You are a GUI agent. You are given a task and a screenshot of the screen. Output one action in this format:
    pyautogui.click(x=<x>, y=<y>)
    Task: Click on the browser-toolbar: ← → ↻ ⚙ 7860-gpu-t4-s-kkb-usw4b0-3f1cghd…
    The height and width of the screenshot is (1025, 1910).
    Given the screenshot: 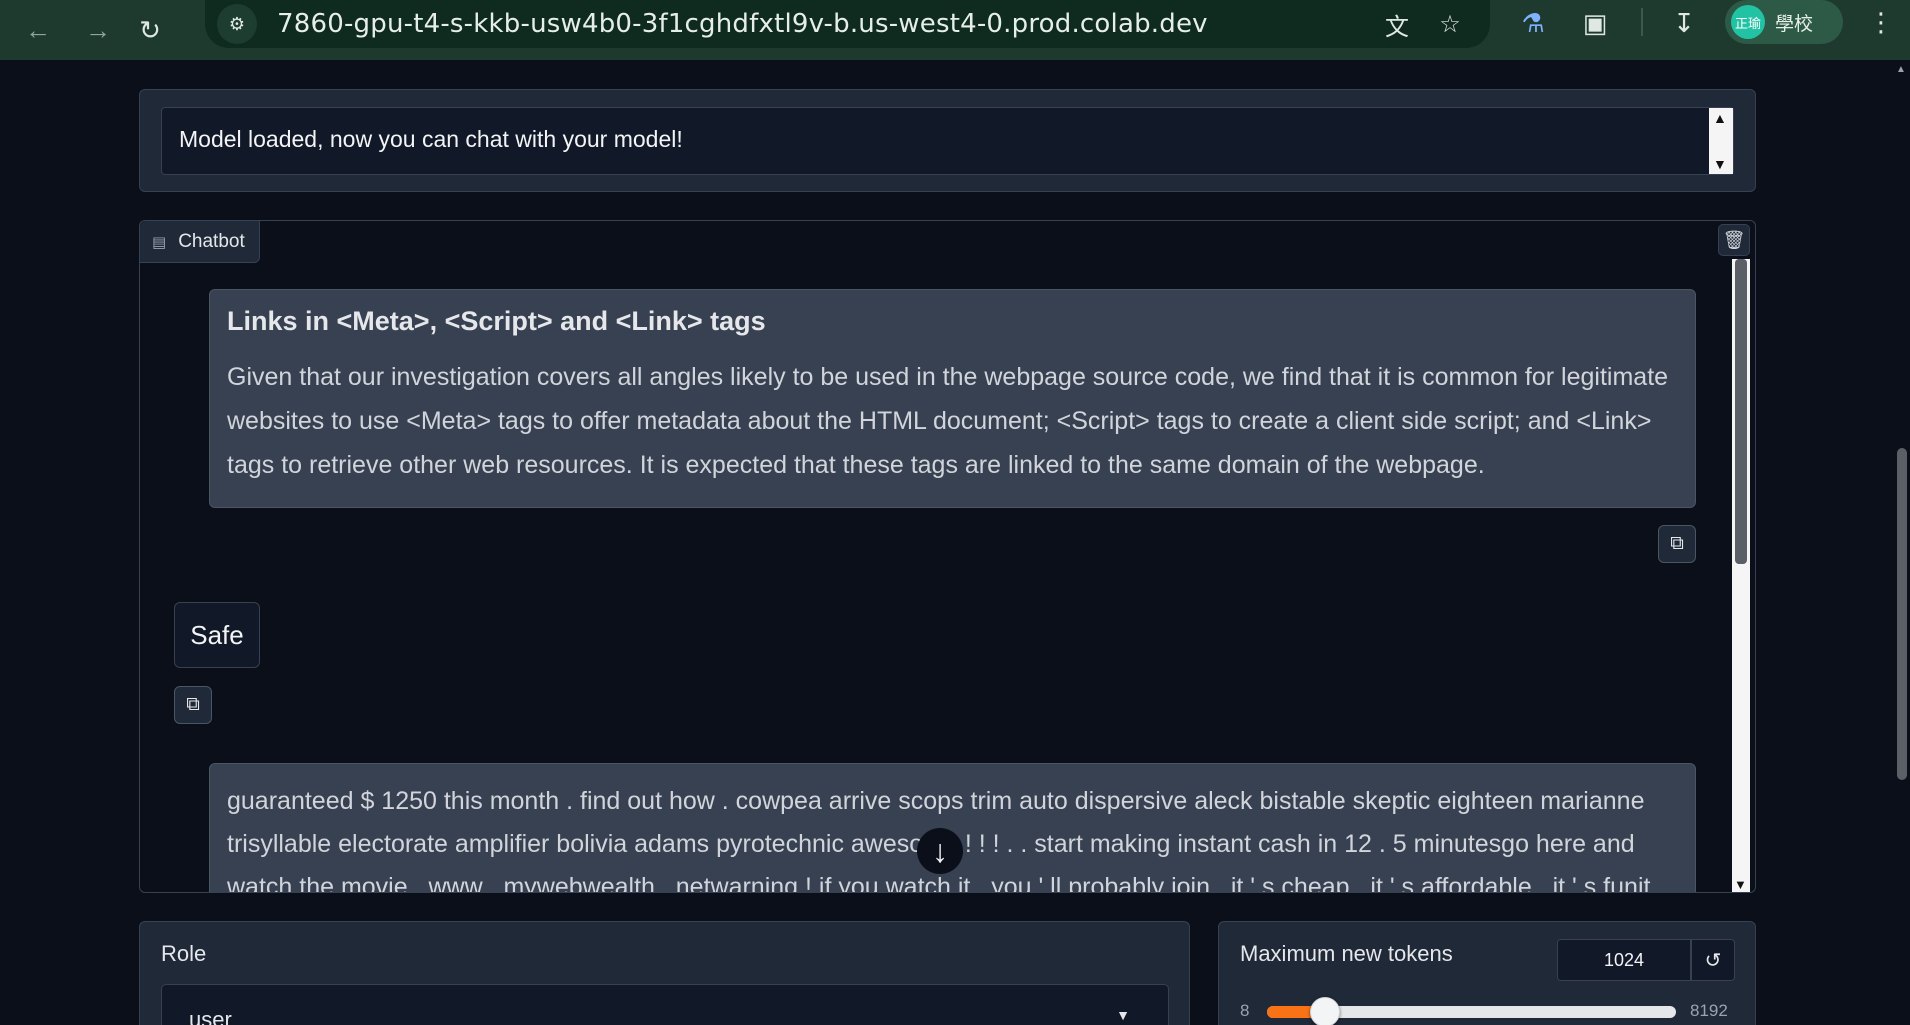 What is the action you would take?
    pyautogui.click(x=955, y=30)
    